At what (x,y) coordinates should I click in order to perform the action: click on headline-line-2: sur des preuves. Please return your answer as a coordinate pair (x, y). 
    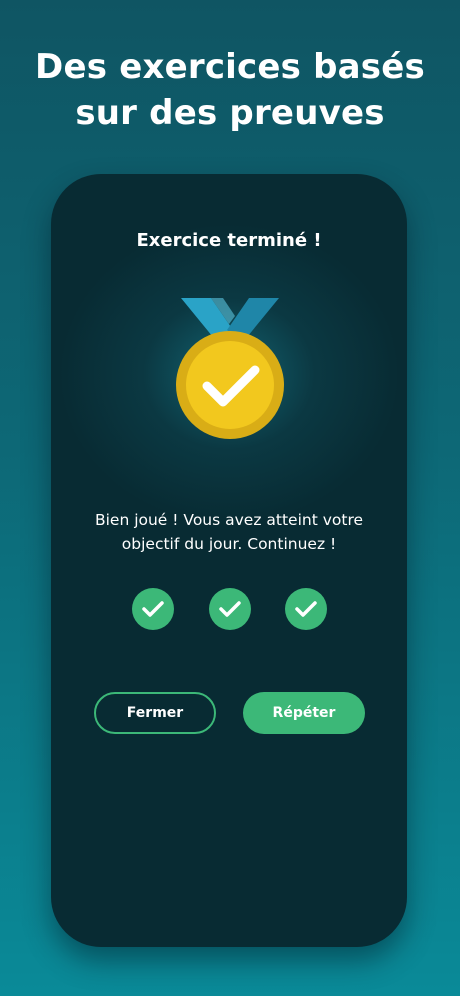
    Looking at the image, I should click on (230, 113).